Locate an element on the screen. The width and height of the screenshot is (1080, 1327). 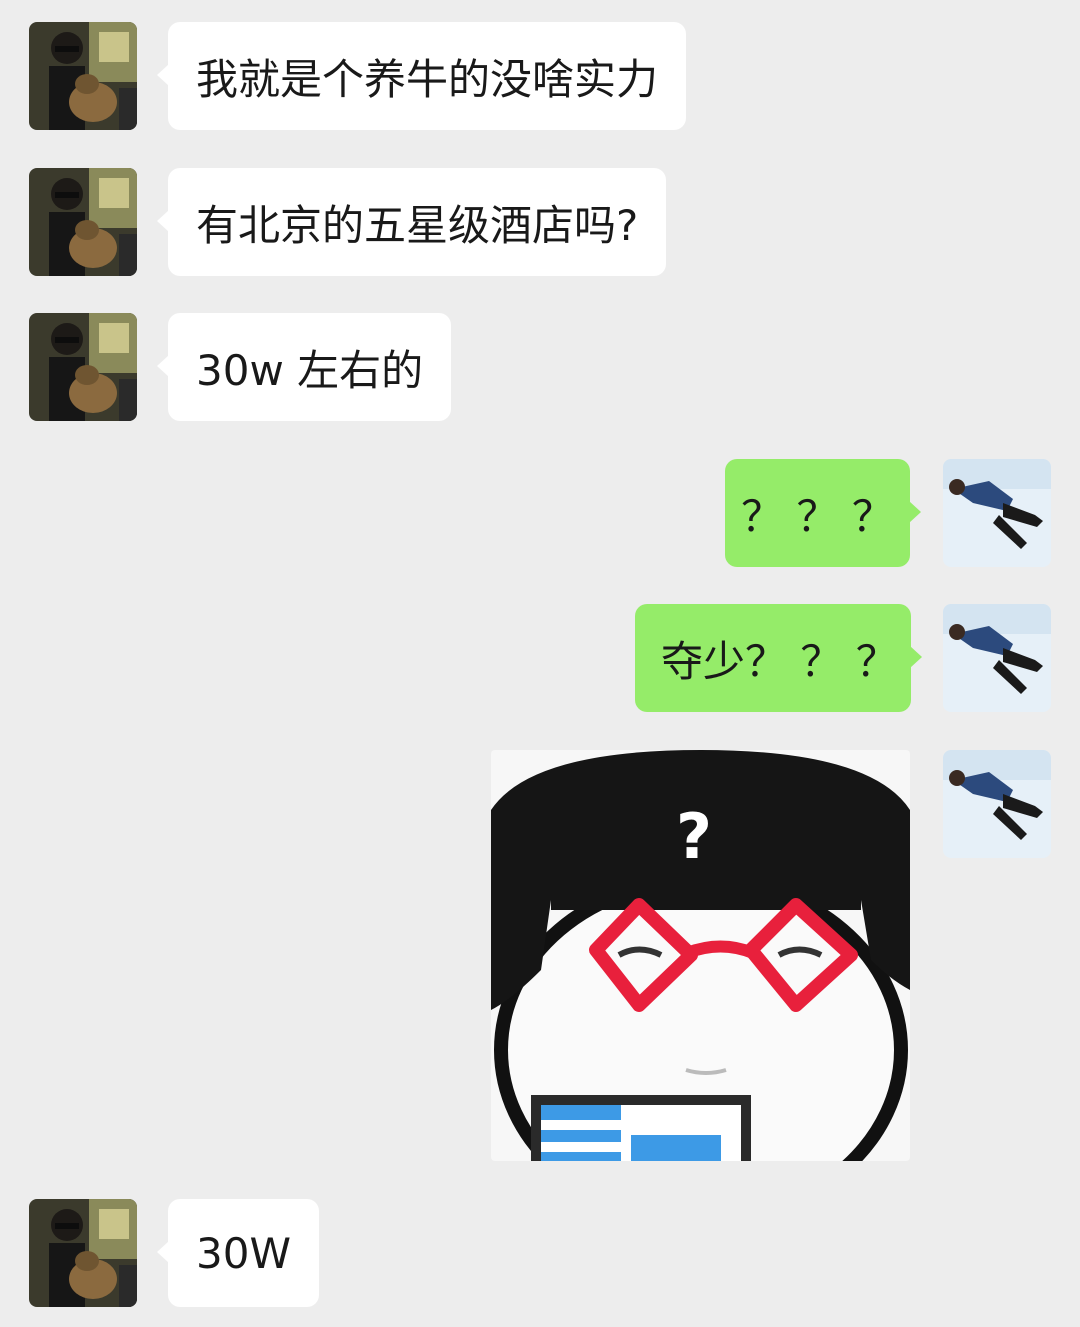
message-text: 夺少？ ？ ？ is located at coordinates (779, 661).